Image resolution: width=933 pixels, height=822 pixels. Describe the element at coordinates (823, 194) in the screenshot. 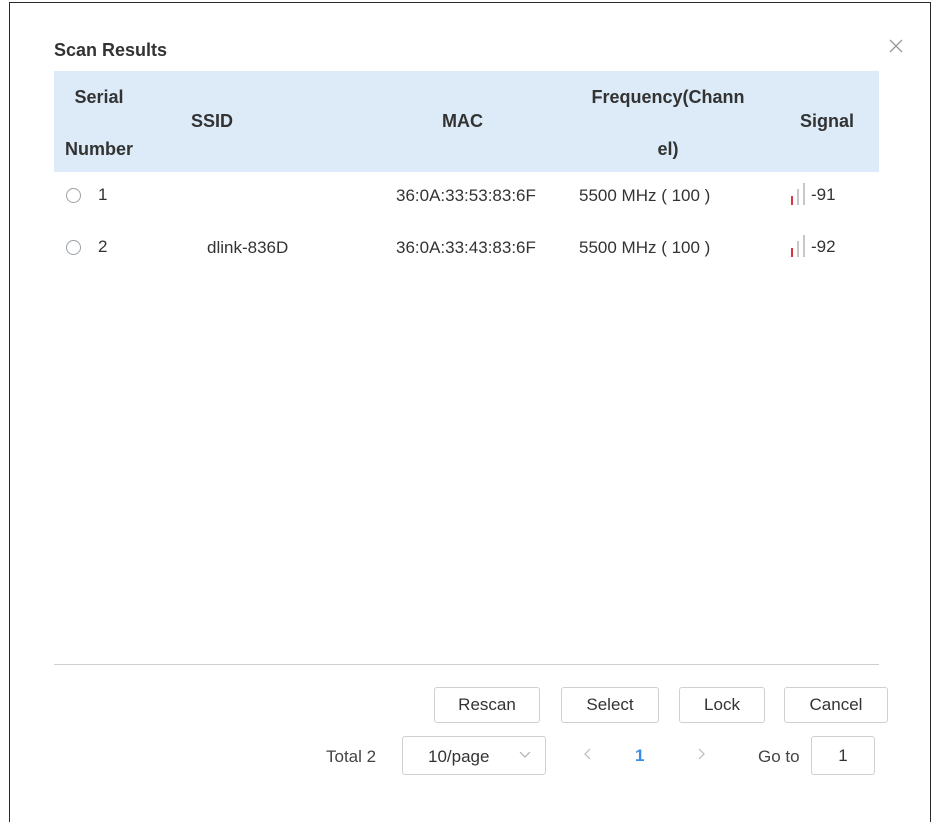

I see `signal-value: -91` at that location.